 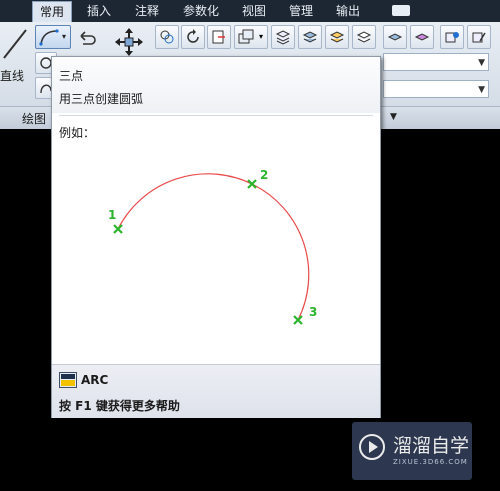 I want to click on command-name: ARC, so click(x=95, y=380).